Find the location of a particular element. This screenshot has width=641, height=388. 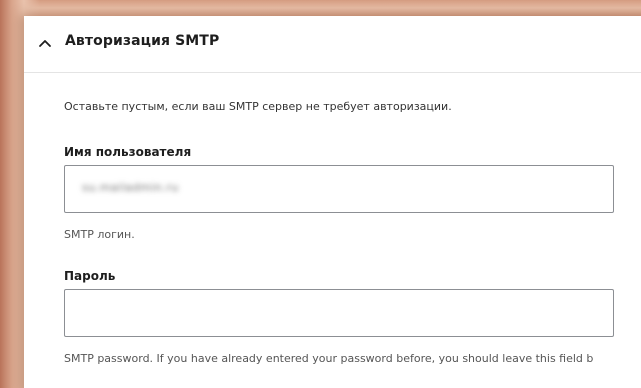

username-label: Имя пользователя is located at coordinates (128, 152).